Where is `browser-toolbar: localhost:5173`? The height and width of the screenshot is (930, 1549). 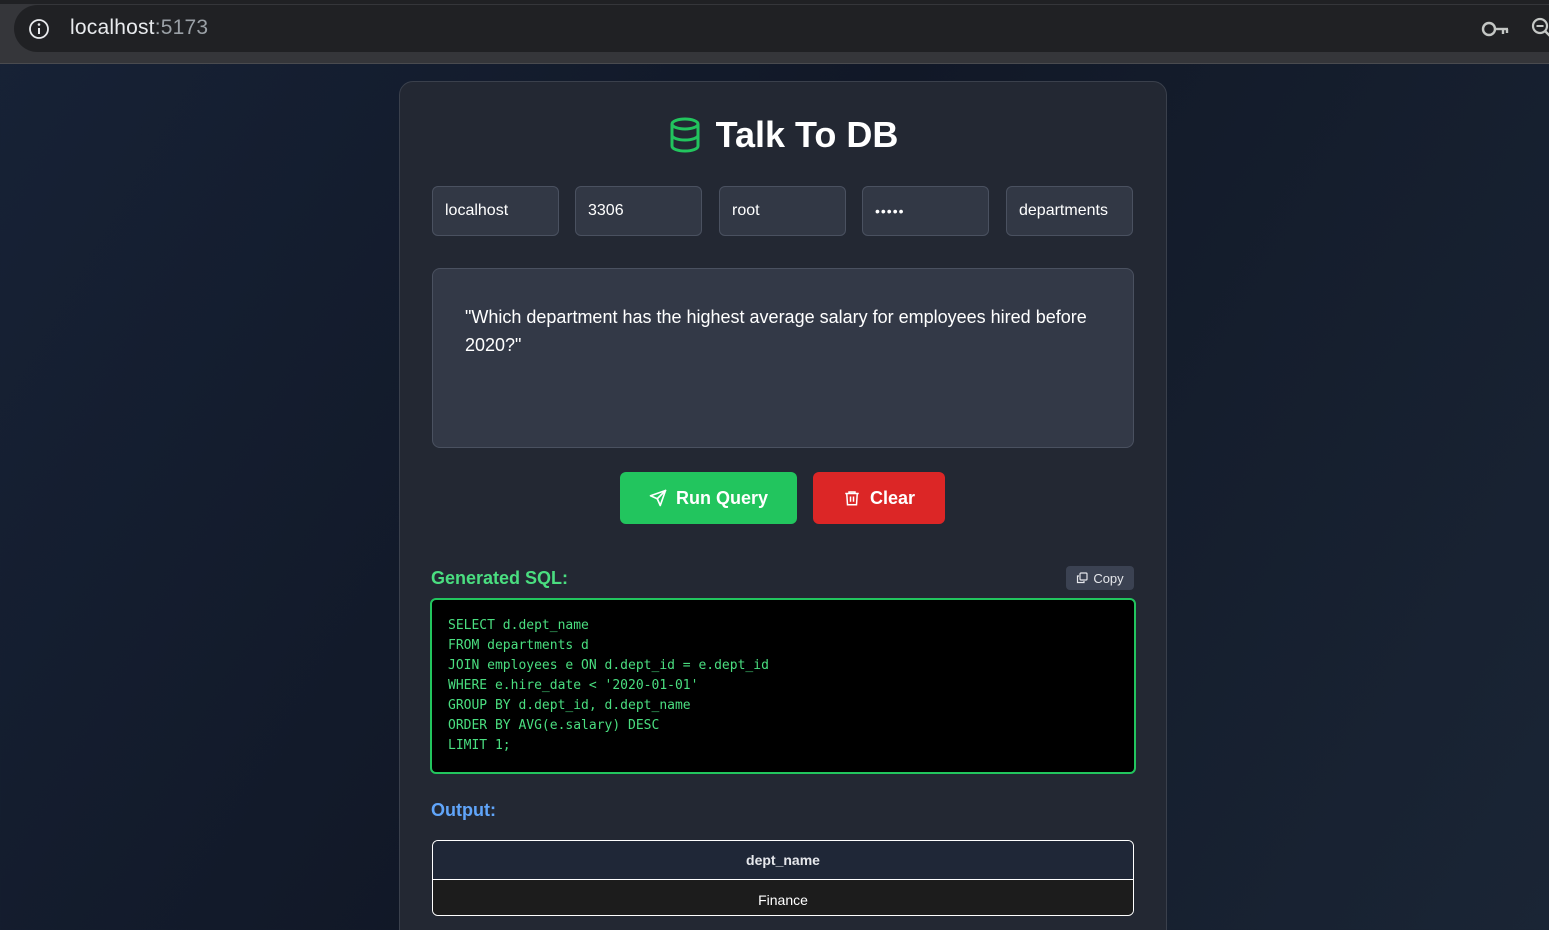
browser-toolbar: localhost:5173 is located at coordinates (774, 32).